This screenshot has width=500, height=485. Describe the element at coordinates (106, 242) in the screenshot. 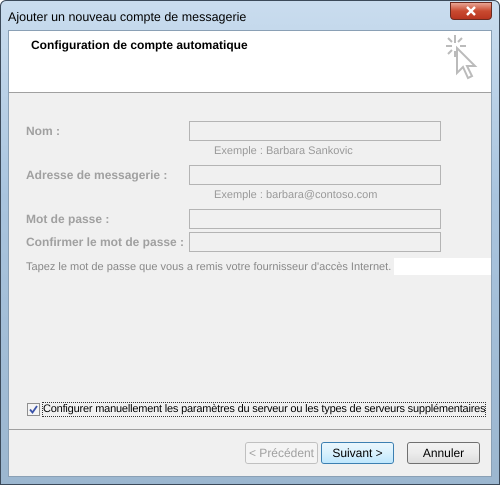

I see `field-label: Confirmer le mot de passe :` at that location.